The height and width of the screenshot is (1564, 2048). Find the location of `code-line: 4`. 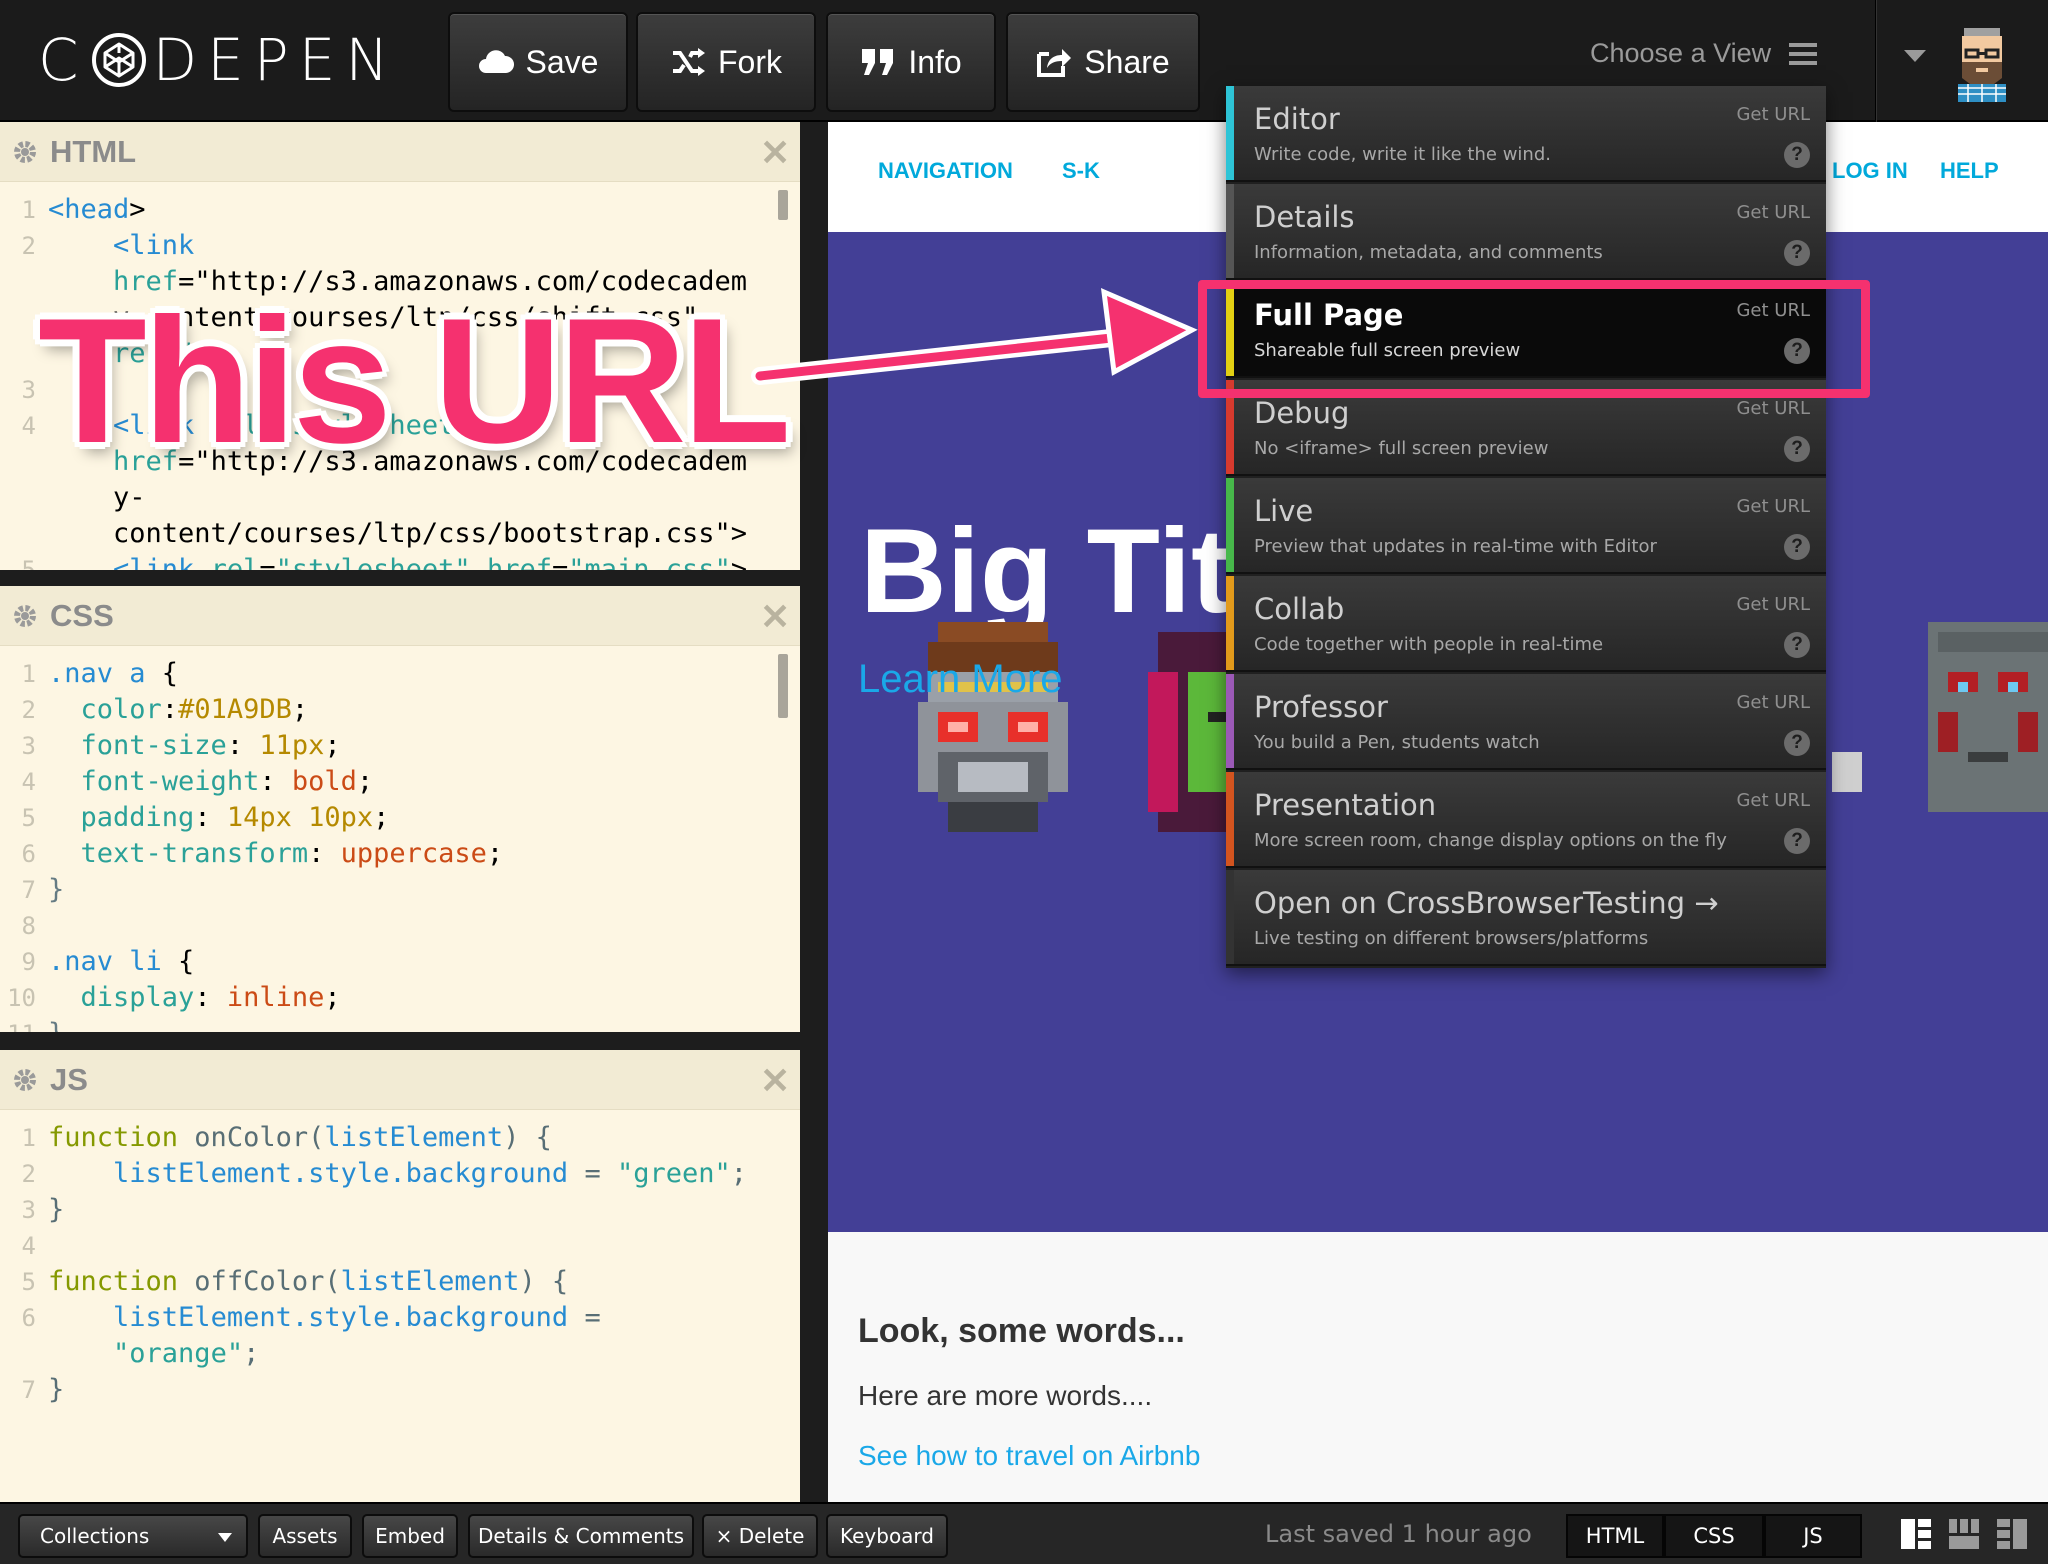

code-line: 4 is located at coordinates (395, 1246).